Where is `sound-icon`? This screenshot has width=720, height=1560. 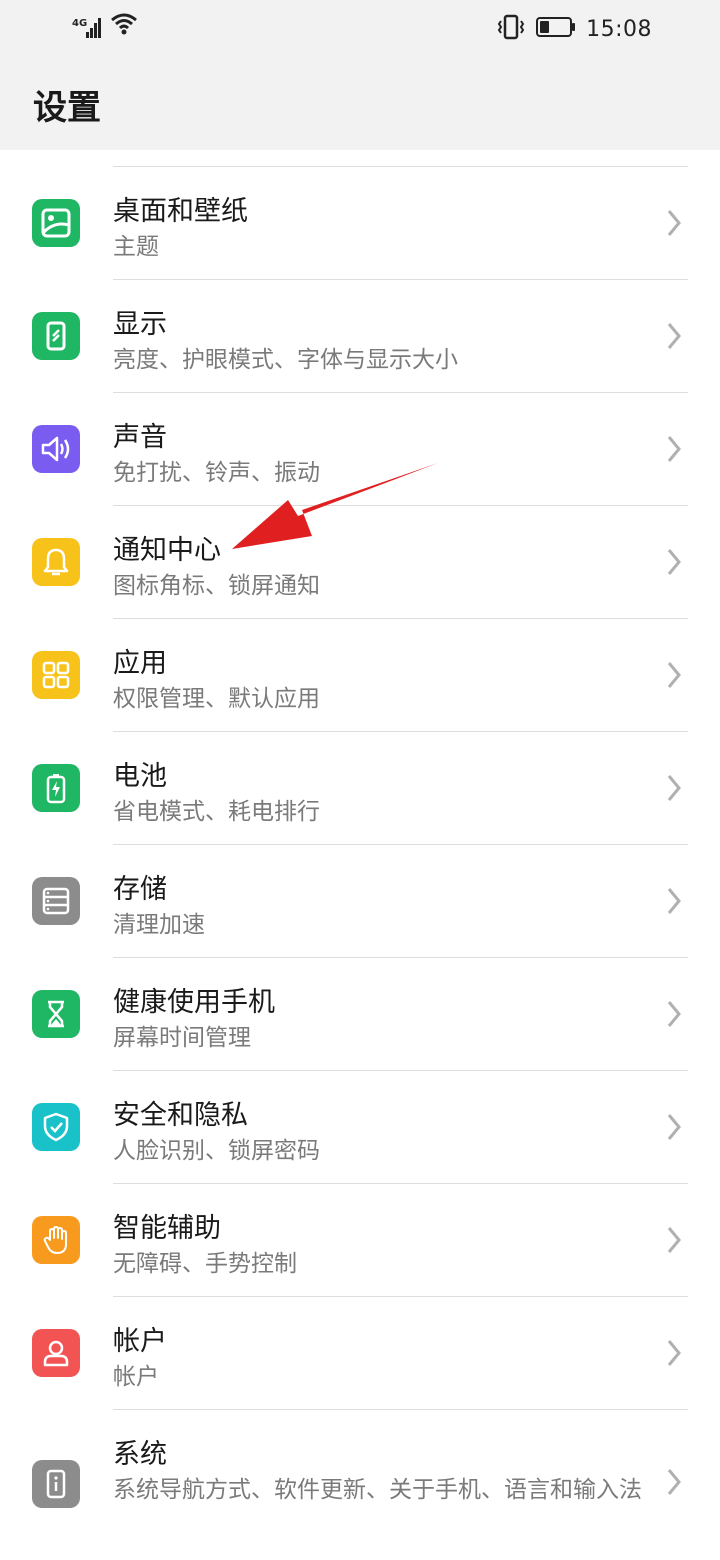
sound-icon is located at coordinates (56, 449).